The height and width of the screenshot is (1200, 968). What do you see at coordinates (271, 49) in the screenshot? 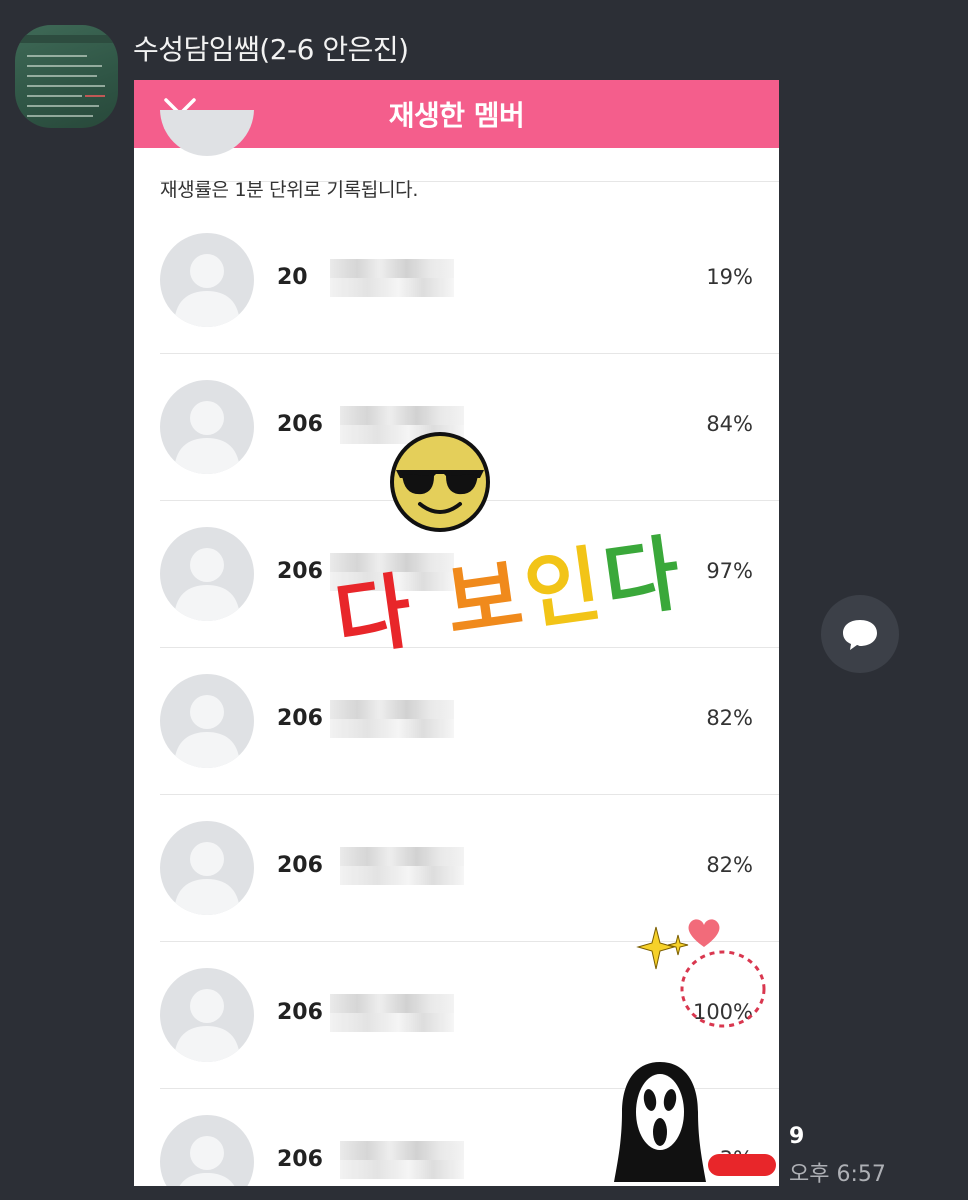
I see `sender-name: 수성담임쌤(2-6 안은진)` at bounding box center [271, 49].